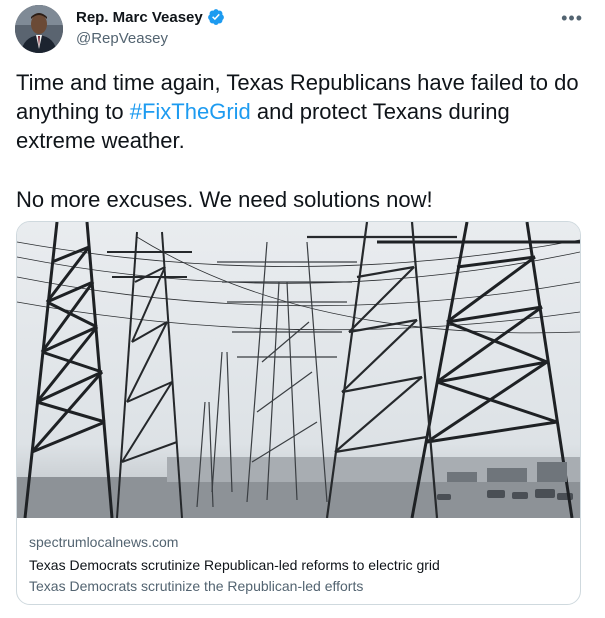 This screenshot has height=618, width=605. What do you see at coordinates (104, 542) in the screenshot?
I see `card-domain: spectrumlocalnews.com` at bounding box center [104, 542].